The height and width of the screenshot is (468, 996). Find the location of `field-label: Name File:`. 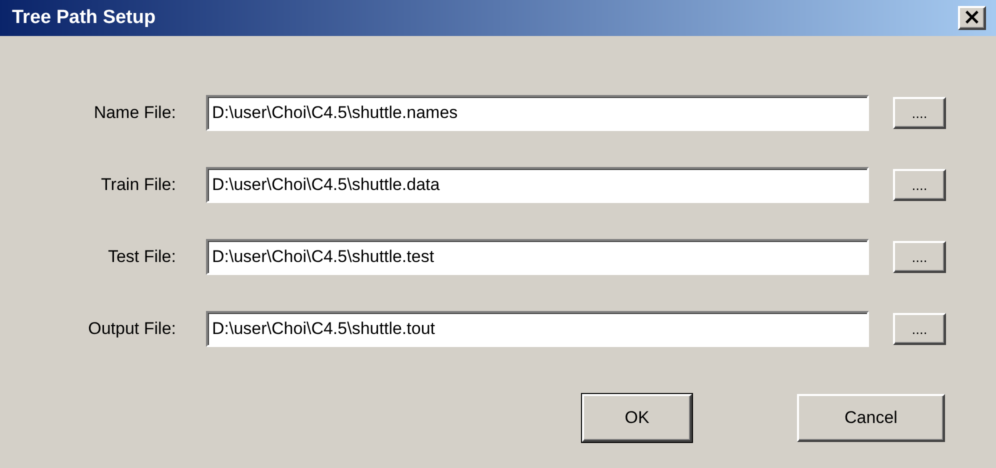

field-label: Name File: is located at coordinates (134, 113).